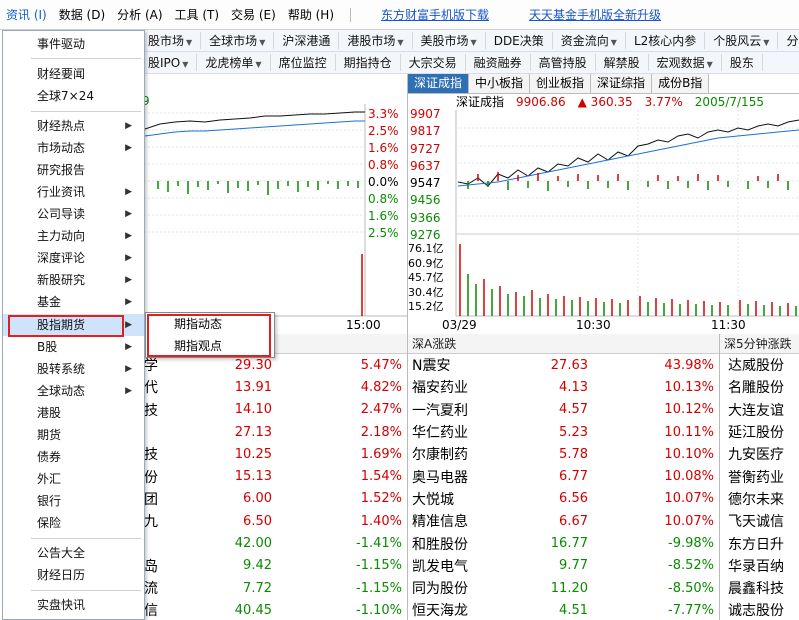 This screenshot has width=799, height=620. I want to click on table-row: 飞天诚信, so click(759, 521).